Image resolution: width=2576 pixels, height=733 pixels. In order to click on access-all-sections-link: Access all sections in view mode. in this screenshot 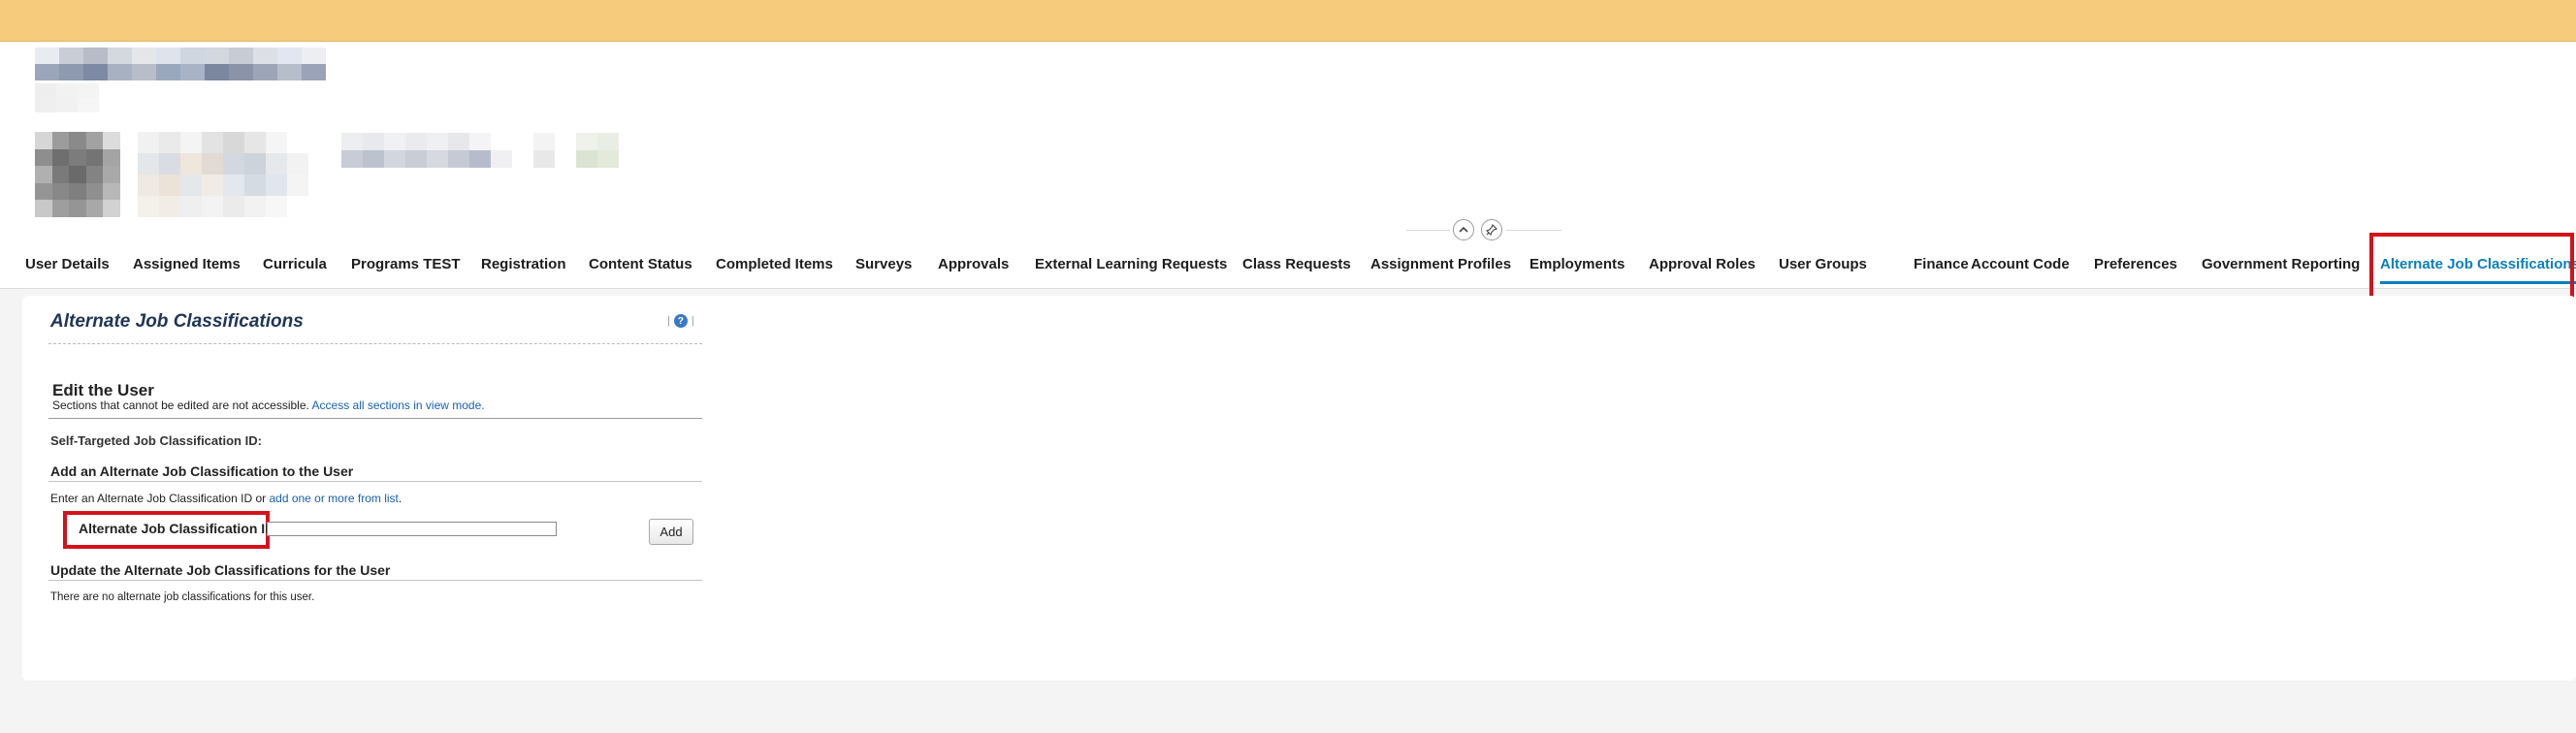, I will do `click(398, 405)`.